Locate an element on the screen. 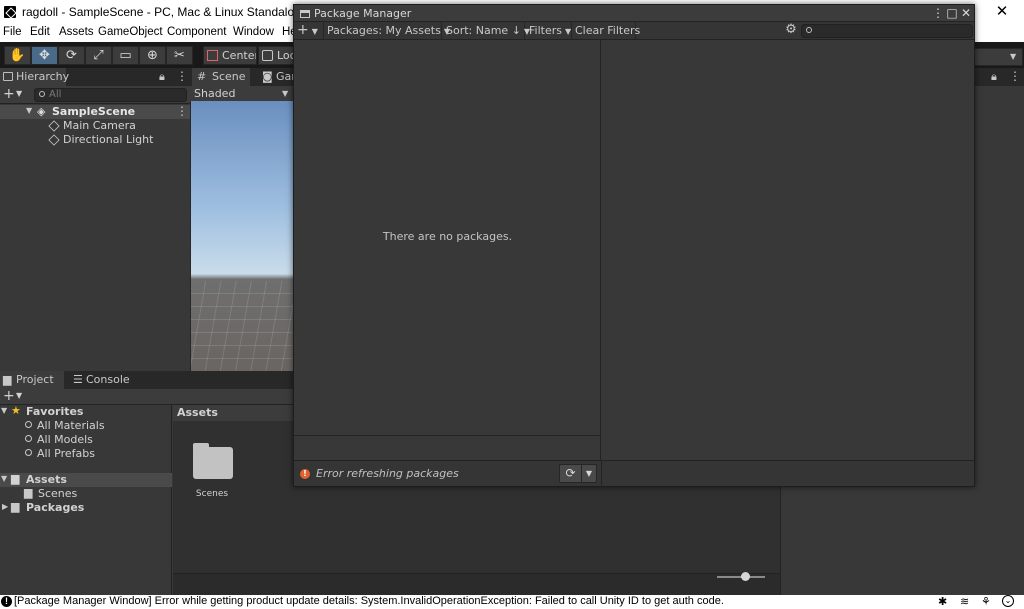  create-button: + is located at coordinates (9, 94).